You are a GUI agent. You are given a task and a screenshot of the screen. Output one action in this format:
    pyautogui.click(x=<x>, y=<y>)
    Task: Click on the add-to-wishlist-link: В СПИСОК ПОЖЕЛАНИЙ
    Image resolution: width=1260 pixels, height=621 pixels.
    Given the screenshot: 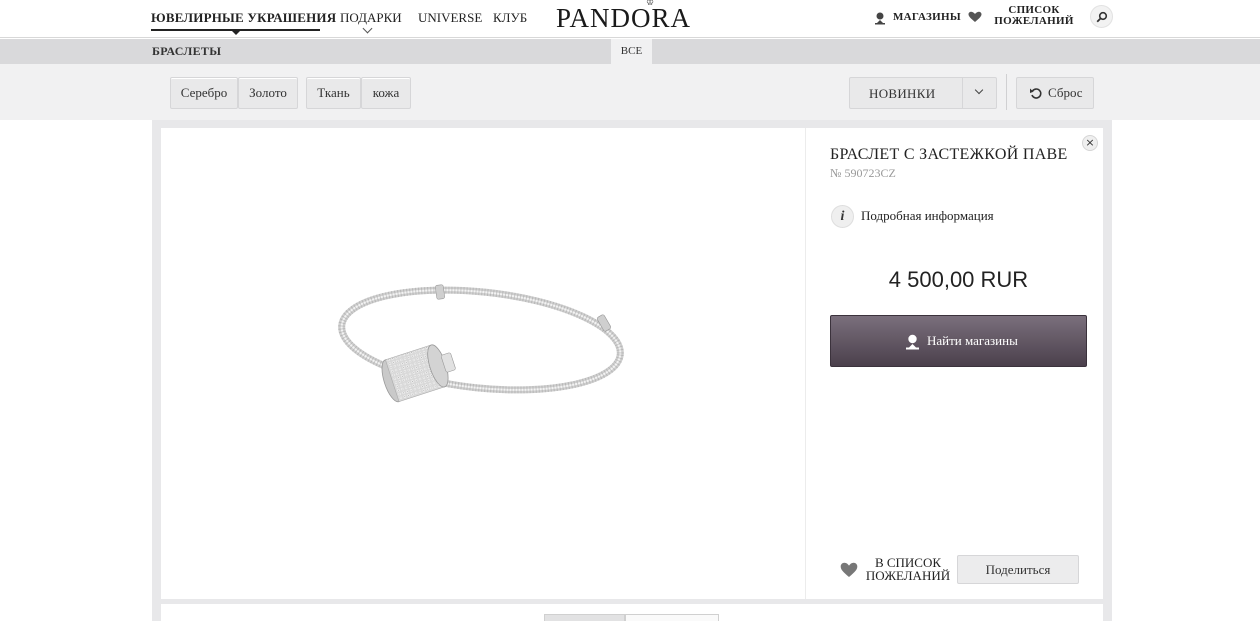 What is the action you would take?
    pyautogui.click(x=908, y=569)
    